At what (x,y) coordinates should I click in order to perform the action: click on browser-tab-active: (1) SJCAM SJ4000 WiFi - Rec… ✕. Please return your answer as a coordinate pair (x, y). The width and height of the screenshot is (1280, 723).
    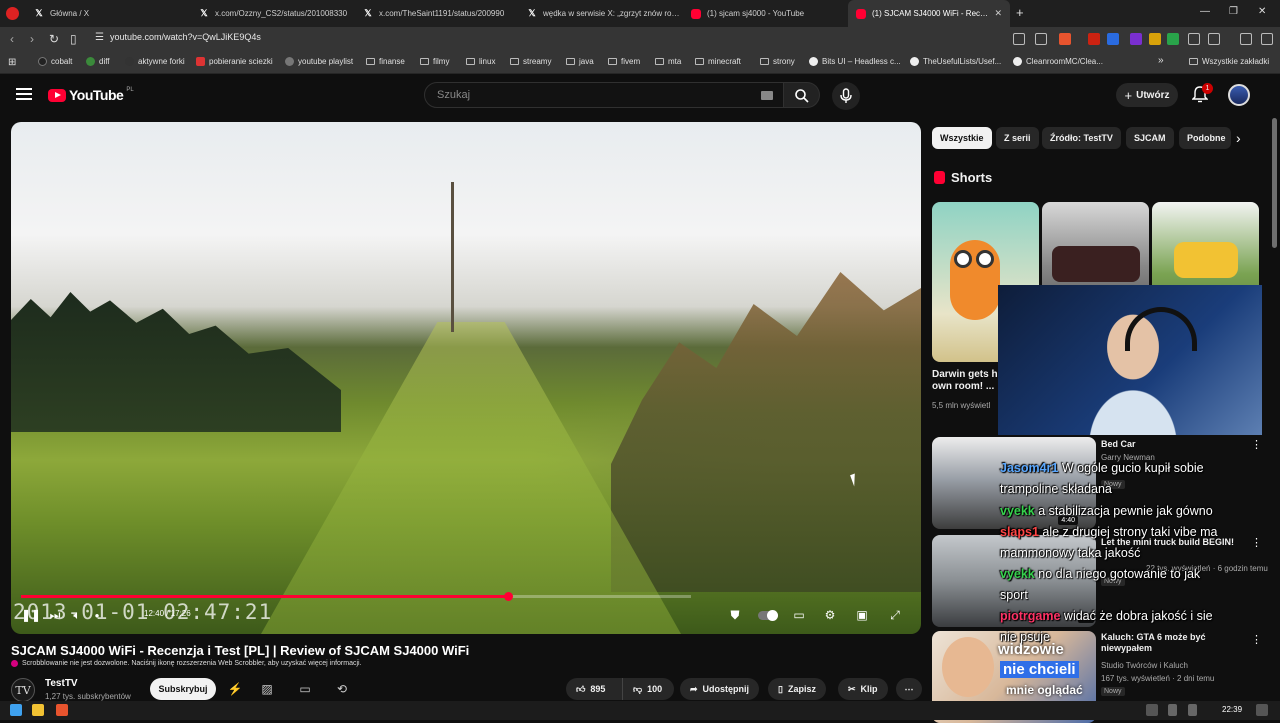
    Looking at the image, I should click on (929, 13).